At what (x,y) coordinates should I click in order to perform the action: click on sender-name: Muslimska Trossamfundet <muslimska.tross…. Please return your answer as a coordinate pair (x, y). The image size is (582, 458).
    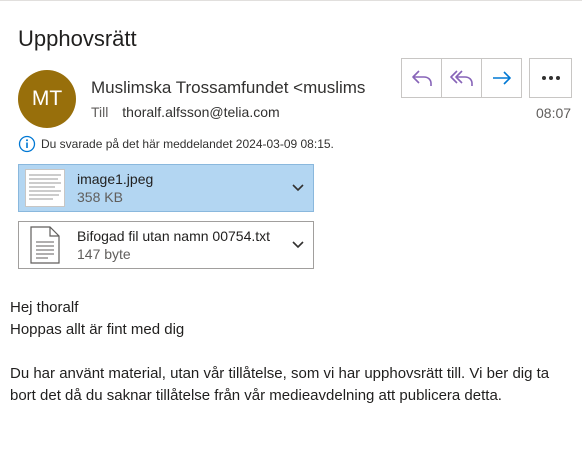
    Looking at the image, I should click on (228, 88).